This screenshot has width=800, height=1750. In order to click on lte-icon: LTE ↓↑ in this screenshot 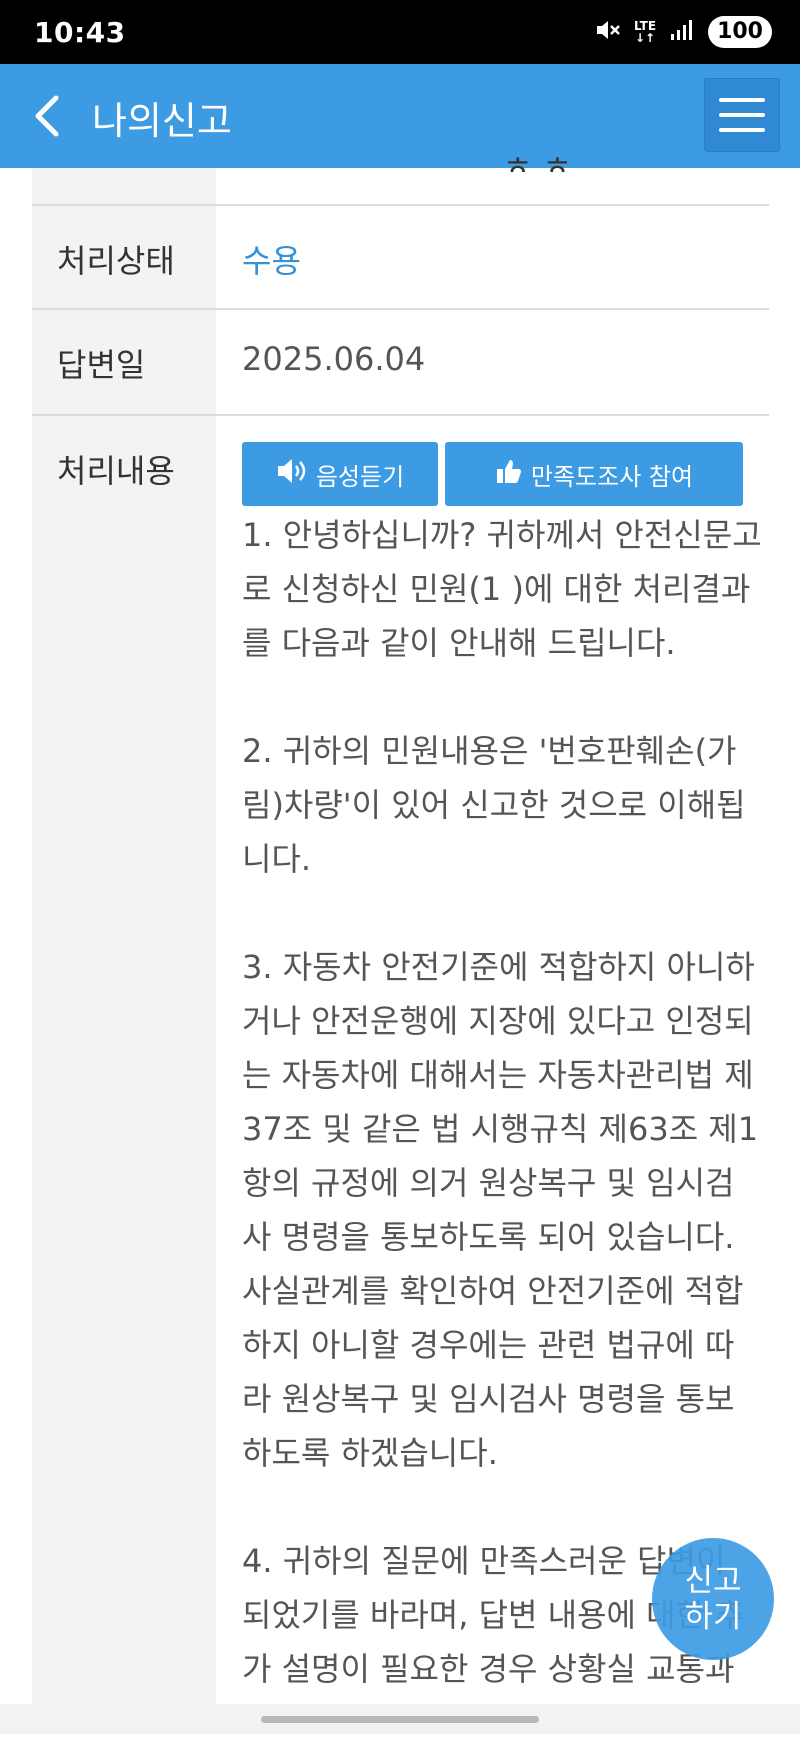, I will do `click(645, 32)`.